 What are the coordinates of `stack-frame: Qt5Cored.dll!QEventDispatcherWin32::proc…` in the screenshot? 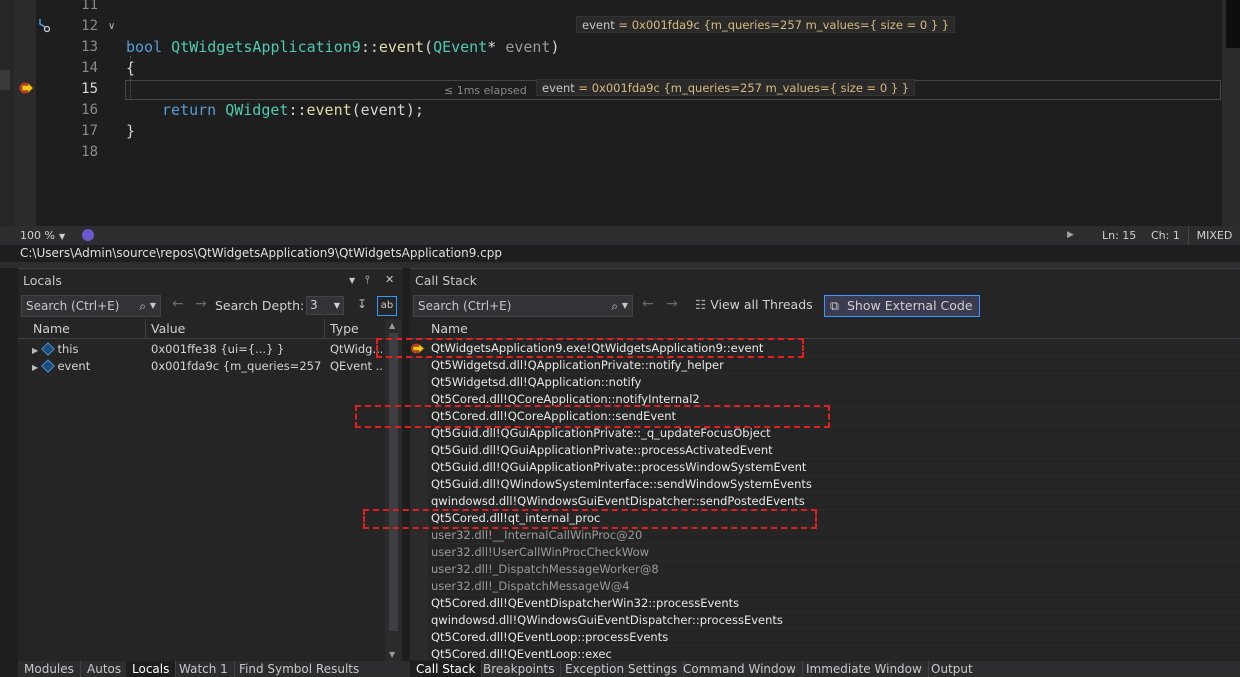 It's located at (825, 603).